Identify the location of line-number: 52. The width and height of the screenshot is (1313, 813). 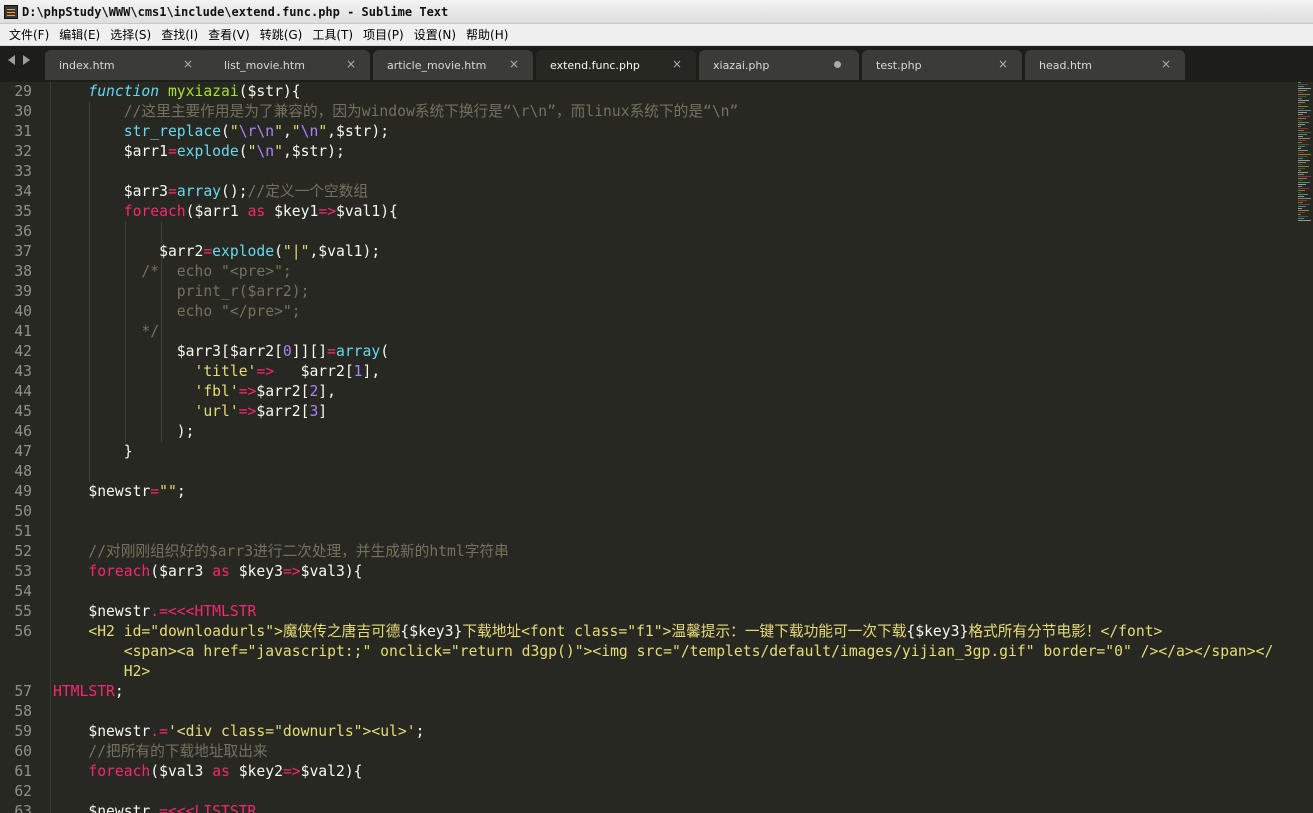
(23, 551).